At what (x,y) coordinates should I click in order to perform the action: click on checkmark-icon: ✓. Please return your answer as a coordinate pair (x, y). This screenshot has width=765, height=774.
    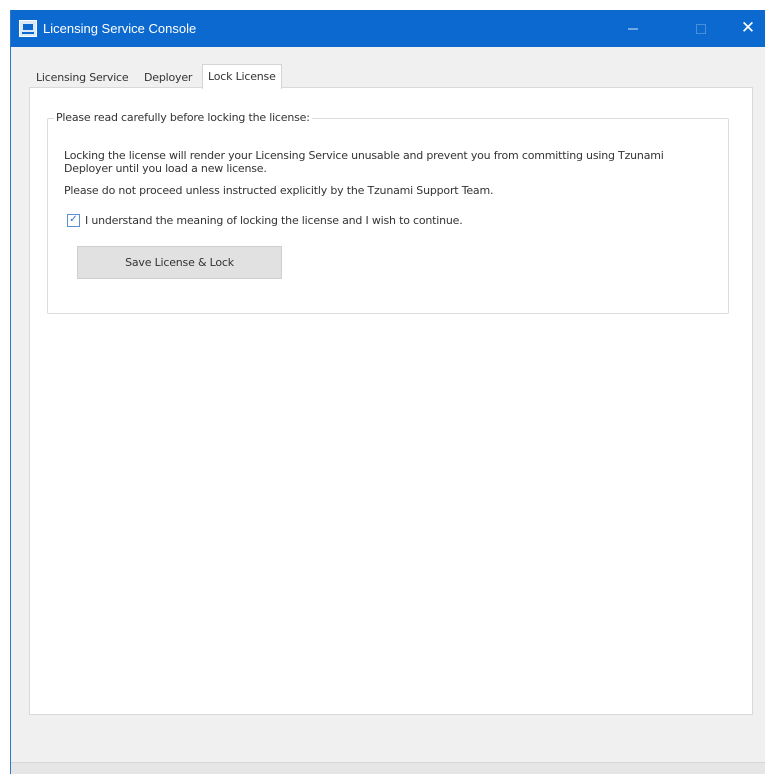
    Looking at the image, I should click on (73, 219).